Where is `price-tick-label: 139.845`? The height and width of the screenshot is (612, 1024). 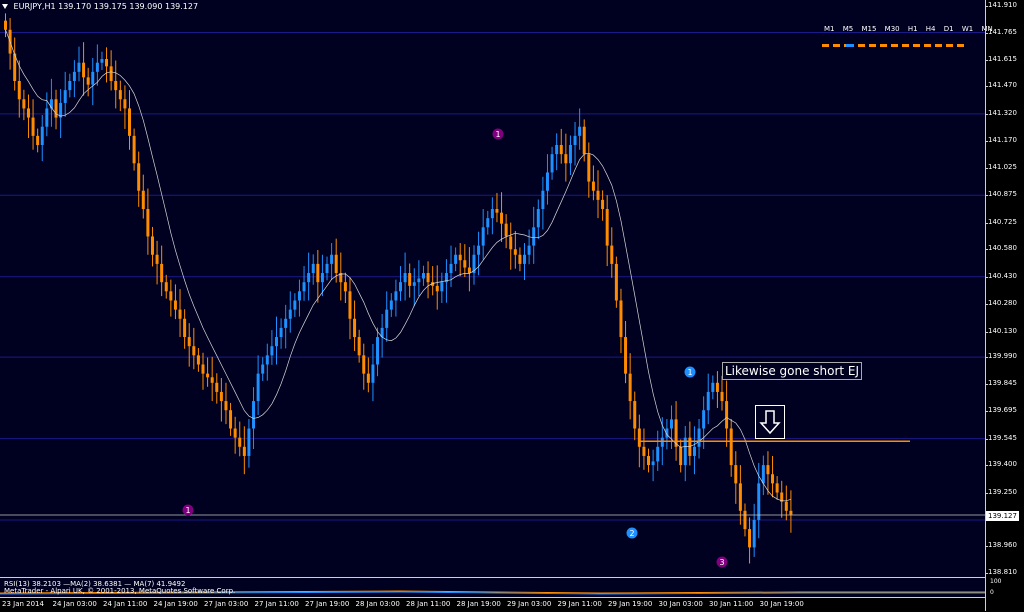 price-tick-label: 139.845 is located at coordinates (1001, 382).